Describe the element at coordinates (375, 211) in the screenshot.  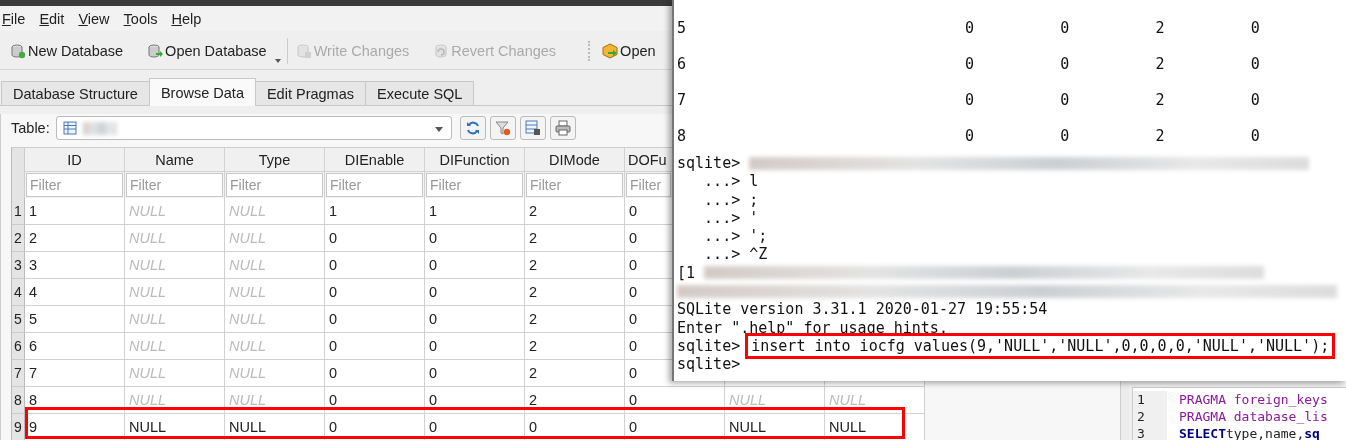
I see `table-cell: 1` at that location.